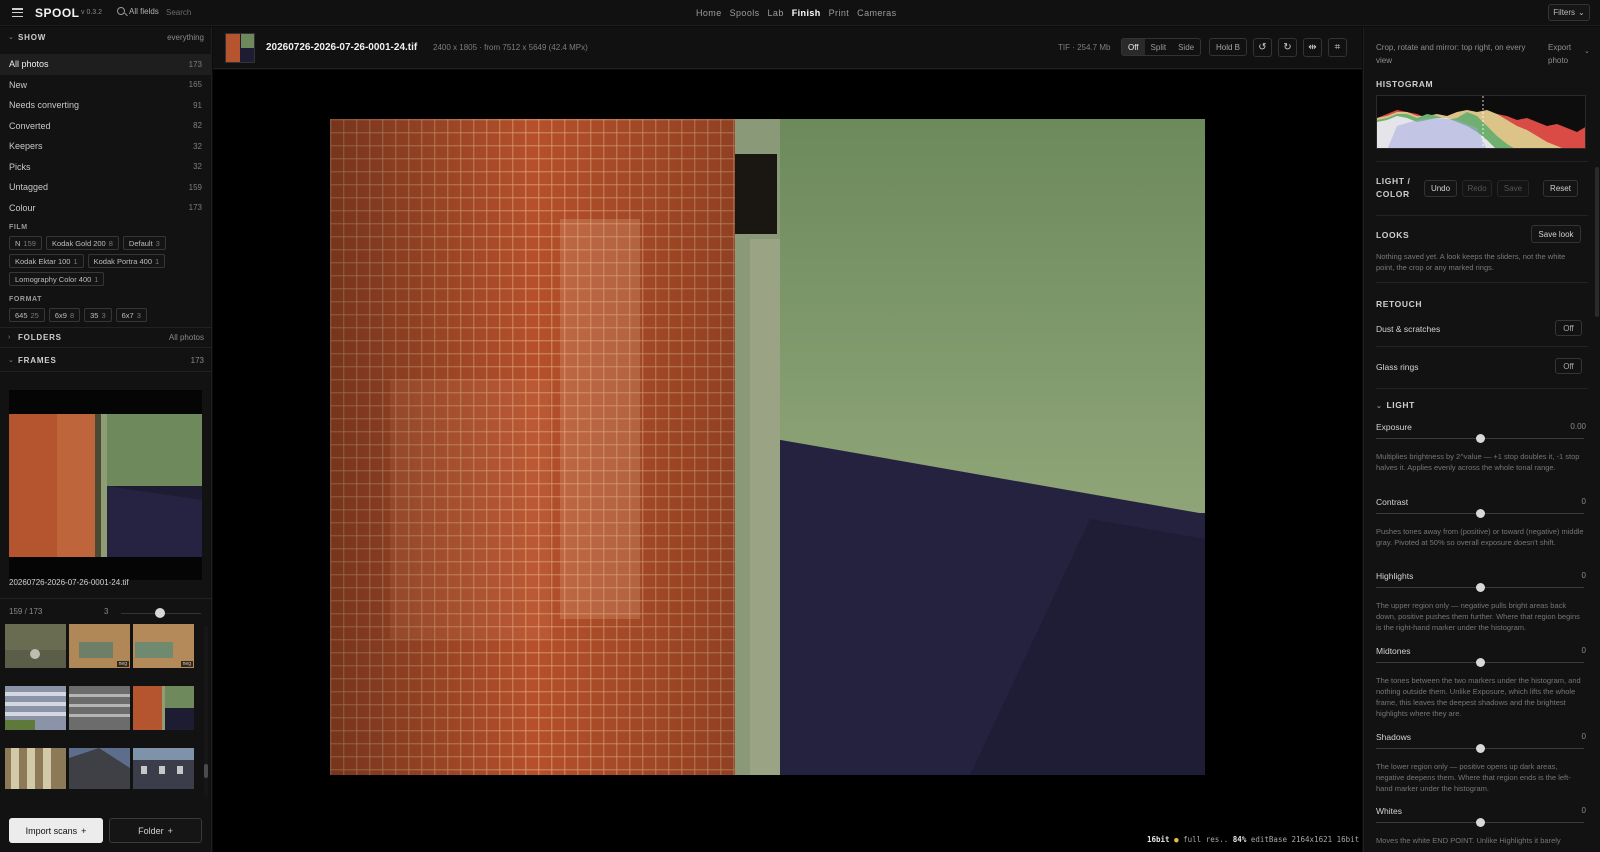  Describe the element at coordinates (27, 315) in the screenshot. I see `format-chip: 645 25` at that location.